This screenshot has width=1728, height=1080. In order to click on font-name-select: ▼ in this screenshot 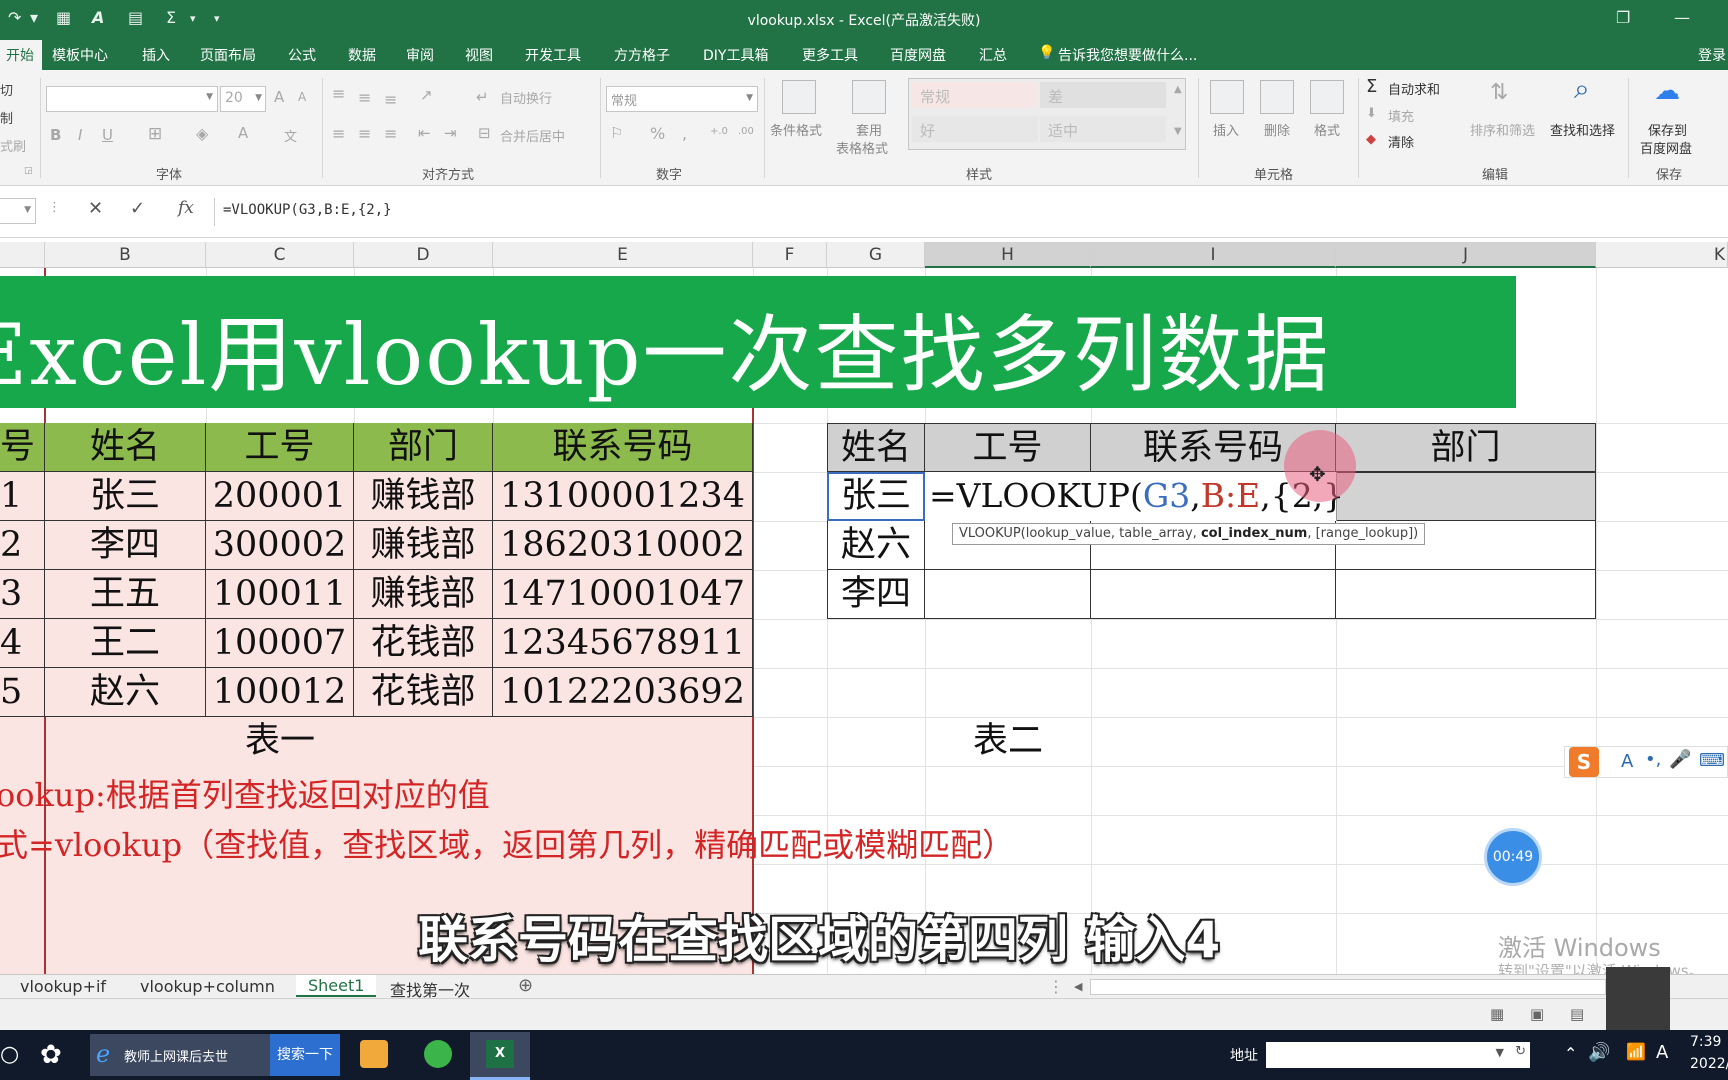, I will do `click(132, 99)`.